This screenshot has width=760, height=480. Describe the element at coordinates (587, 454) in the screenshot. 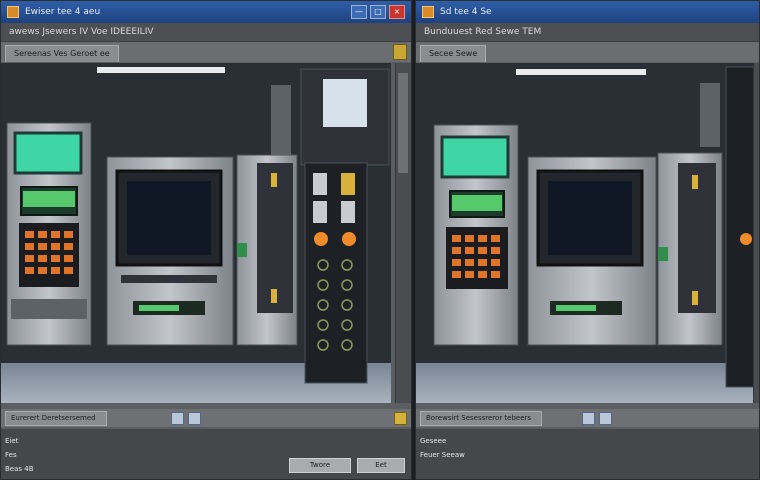

I see `right-info-pane: Geseee Feuer Seeaw` at that location.